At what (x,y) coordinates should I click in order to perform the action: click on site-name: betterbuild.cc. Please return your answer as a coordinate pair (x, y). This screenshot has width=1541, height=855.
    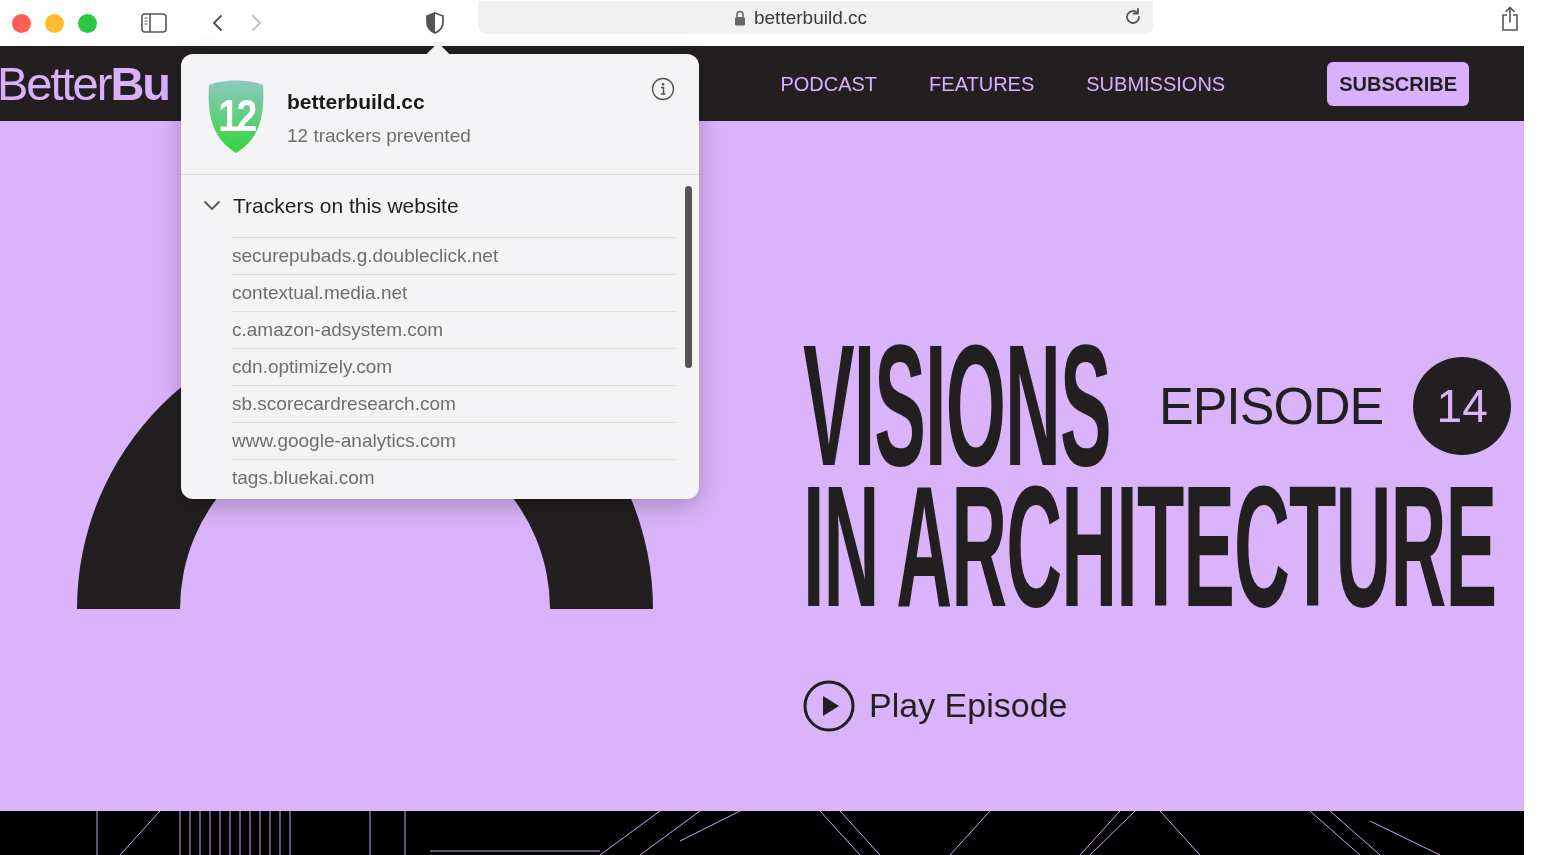
    Looking at the image, I should click on (356, 102).